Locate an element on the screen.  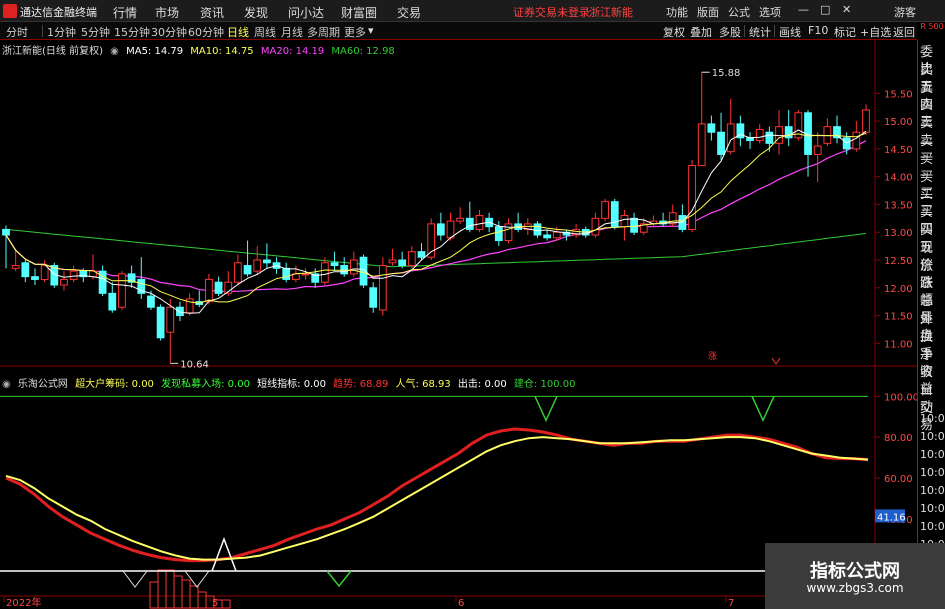
current-stock-name: 浙江新能 is located at coordinates (611, 12).